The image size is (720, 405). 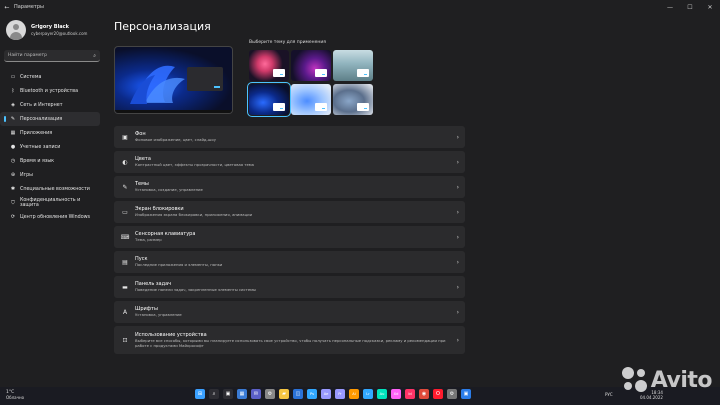 I want to click on weather-widget: 1°C Облачно, so click(x=15, y=395).